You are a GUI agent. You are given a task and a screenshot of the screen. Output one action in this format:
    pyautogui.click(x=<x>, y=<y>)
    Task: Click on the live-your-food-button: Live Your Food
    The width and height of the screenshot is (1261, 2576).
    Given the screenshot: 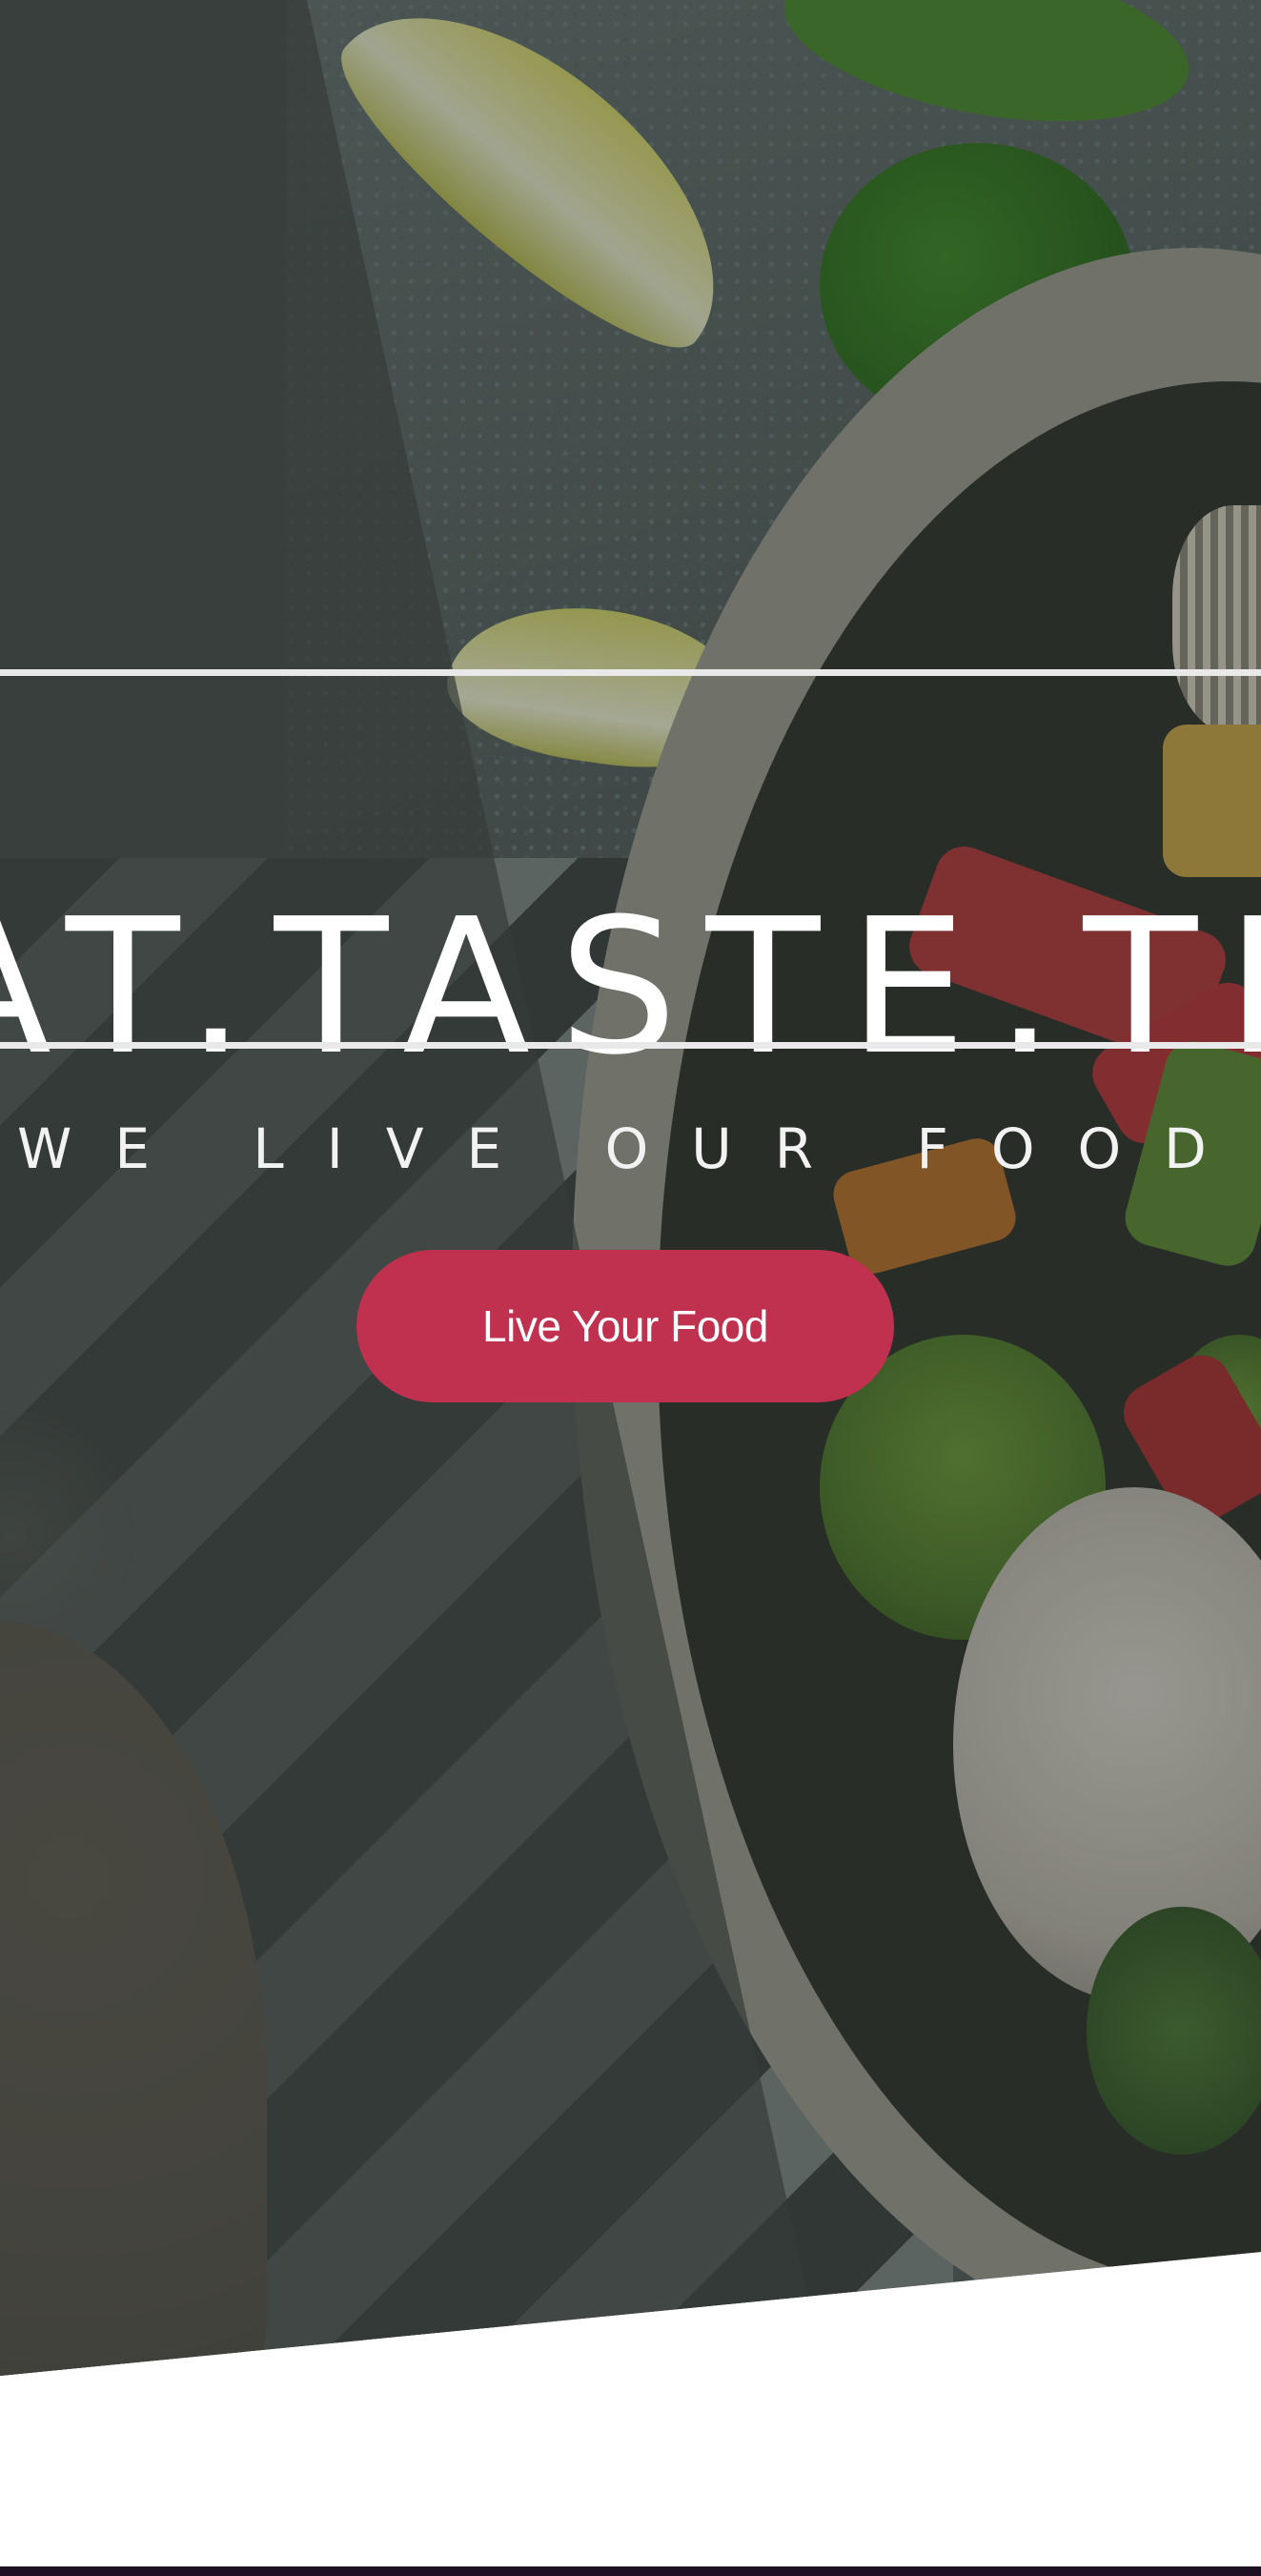 What is the action you would take?
    pyautogui.click(x=625, y=1326)
    